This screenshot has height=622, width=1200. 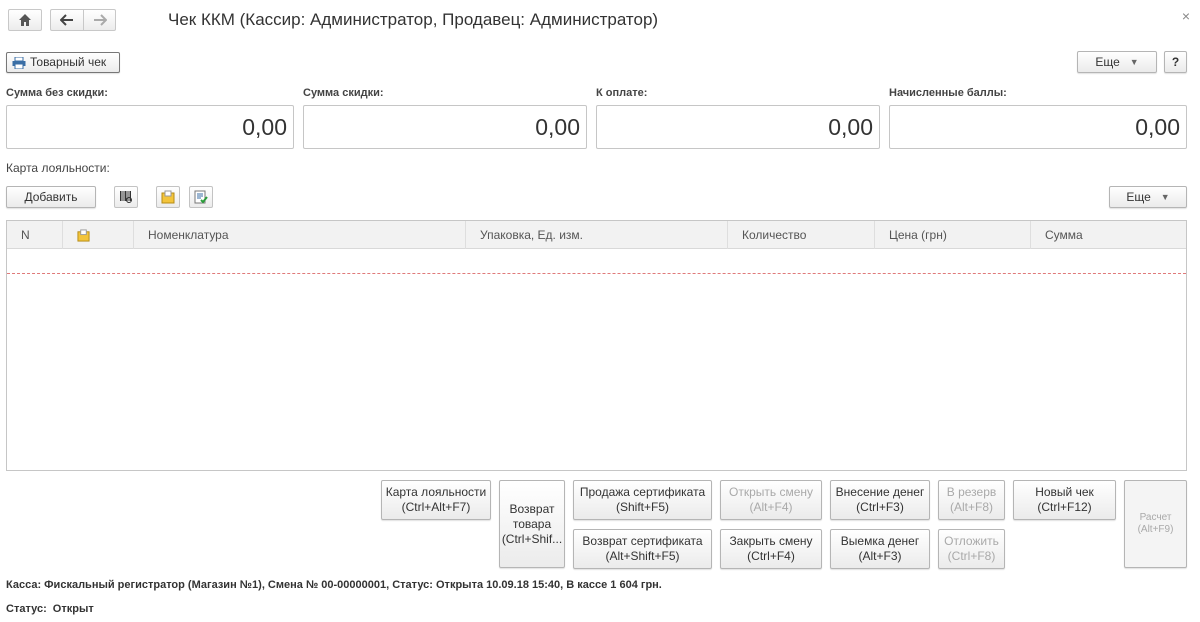 What do you see at coordinates (1064, 500) in the screenshot?
I see `new-receipt-button: Новый чек (Ctrl+F12)` at bounding box center [1064, 500].